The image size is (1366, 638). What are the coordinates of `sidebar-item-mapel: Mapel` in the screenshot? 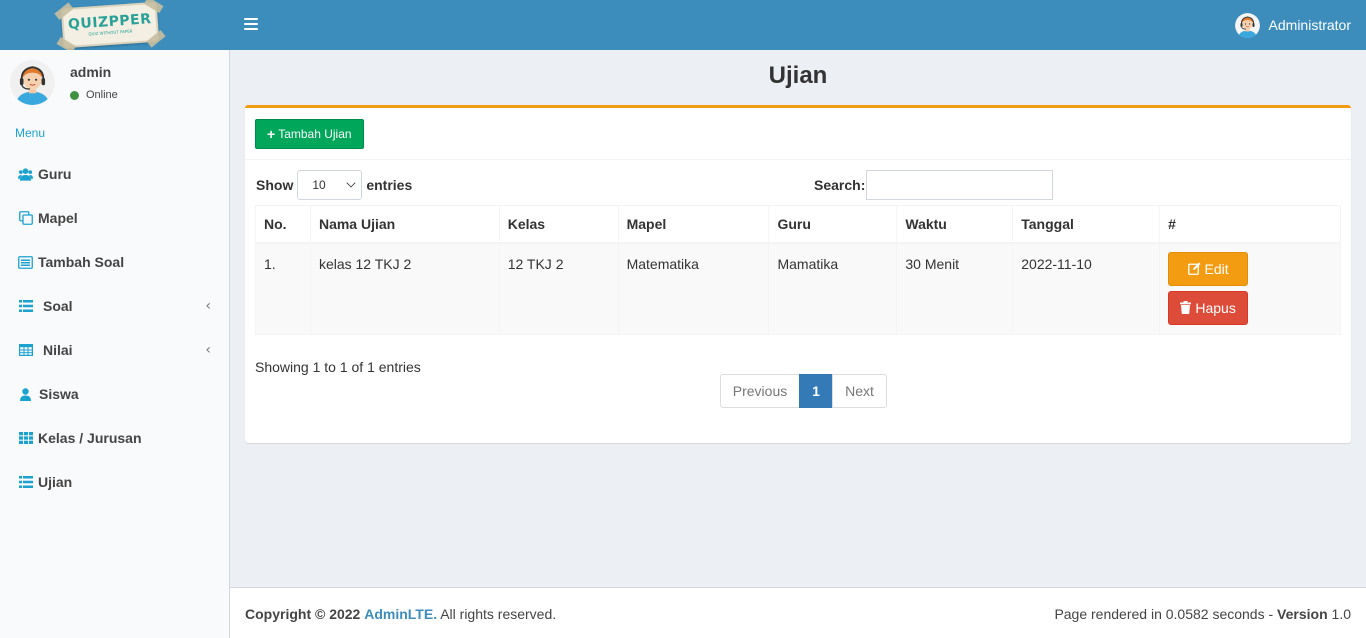 It's located at (114, 218).